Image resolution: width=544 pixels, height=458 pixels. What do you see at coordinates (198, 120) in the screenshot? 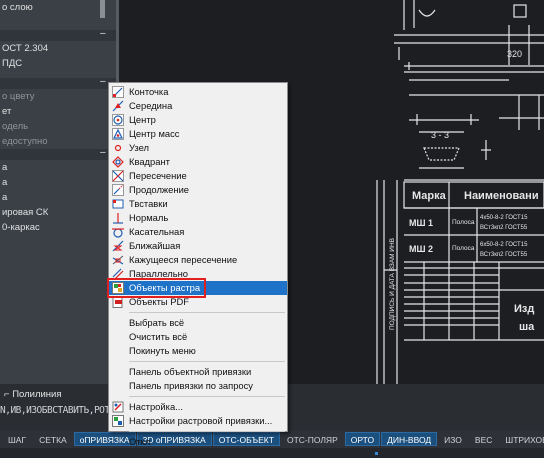
I see `menu-item: Центр` at bounding box center [198, 120].